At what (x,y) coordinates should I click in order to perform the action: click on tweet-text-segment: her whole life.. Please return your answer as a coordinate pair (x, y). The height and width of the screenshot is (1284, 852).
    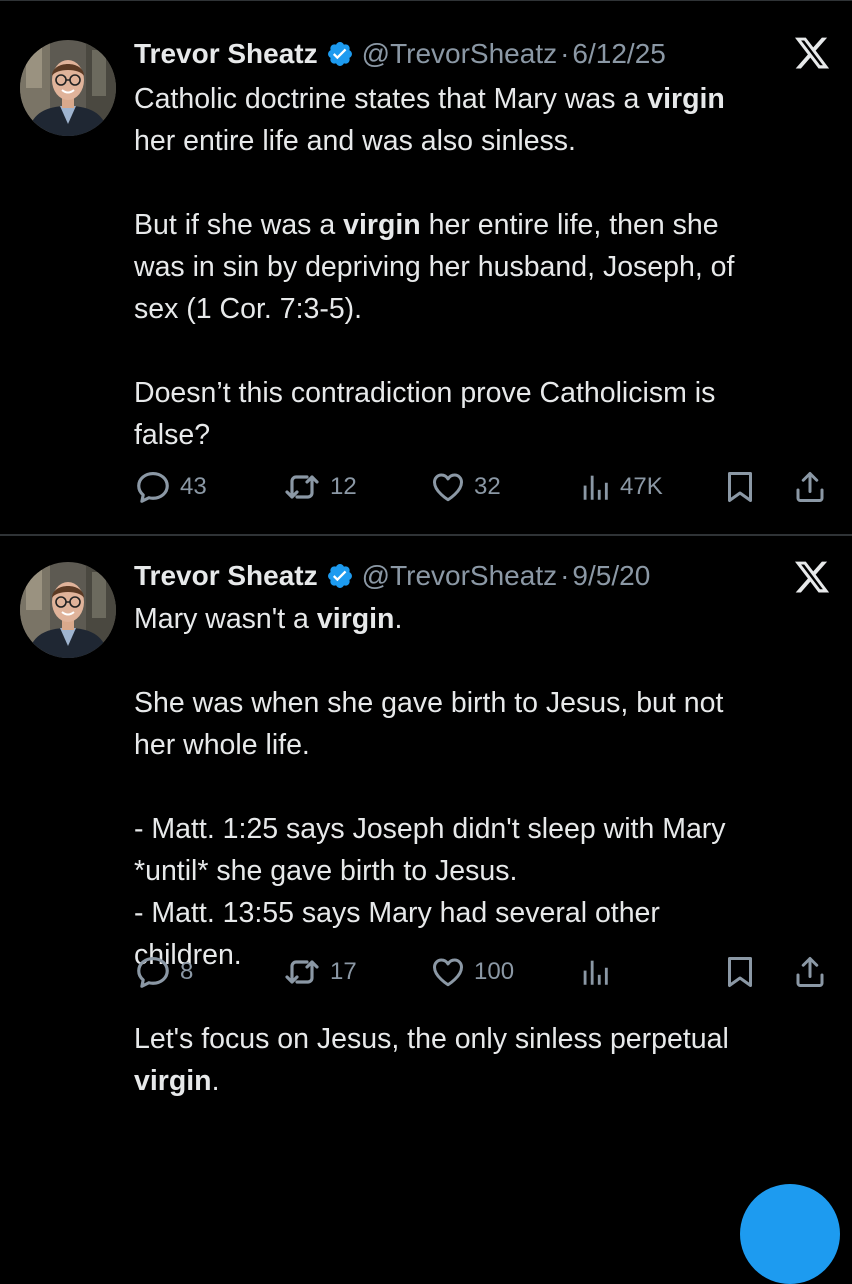
    Looking at the image, I should click on (222, 745).